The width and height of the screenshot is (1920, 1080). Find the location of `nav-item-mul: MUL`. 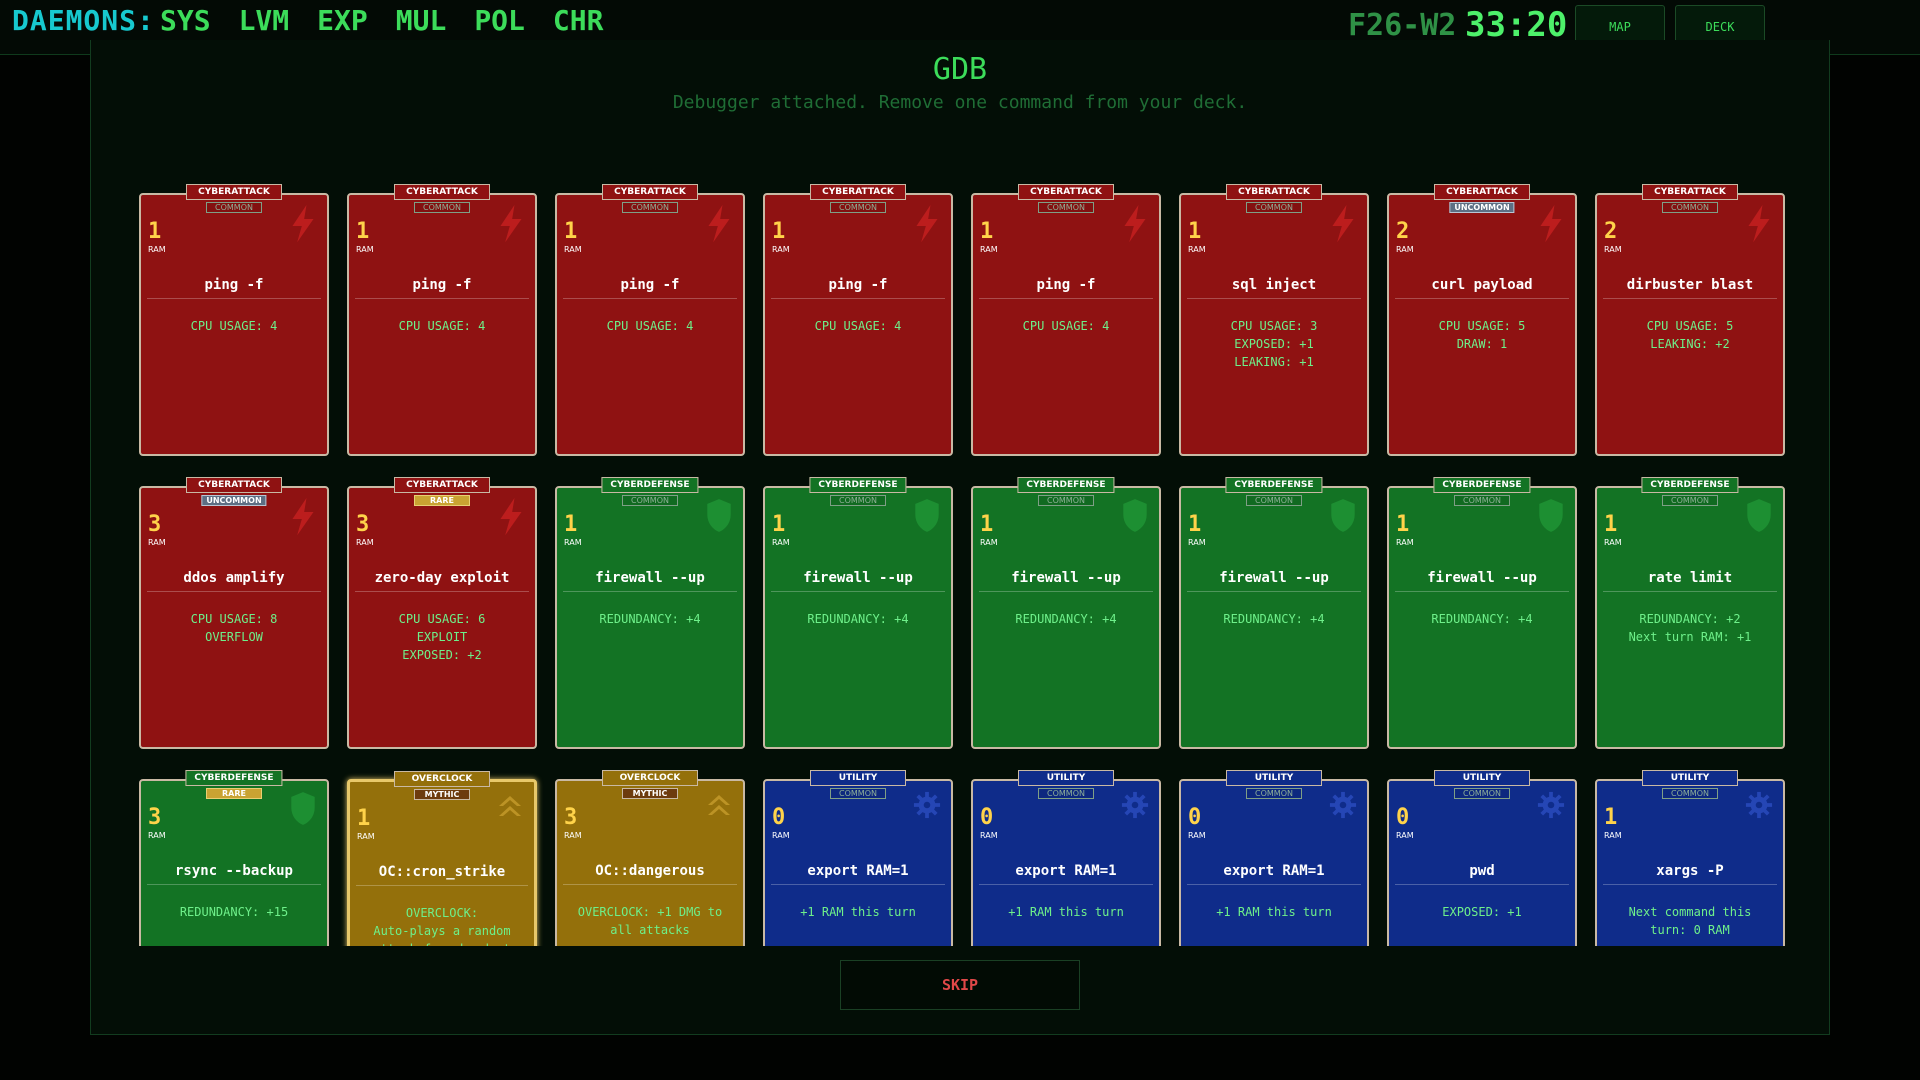

nav-item-mul: MUL is located at coordinates (421, 20).